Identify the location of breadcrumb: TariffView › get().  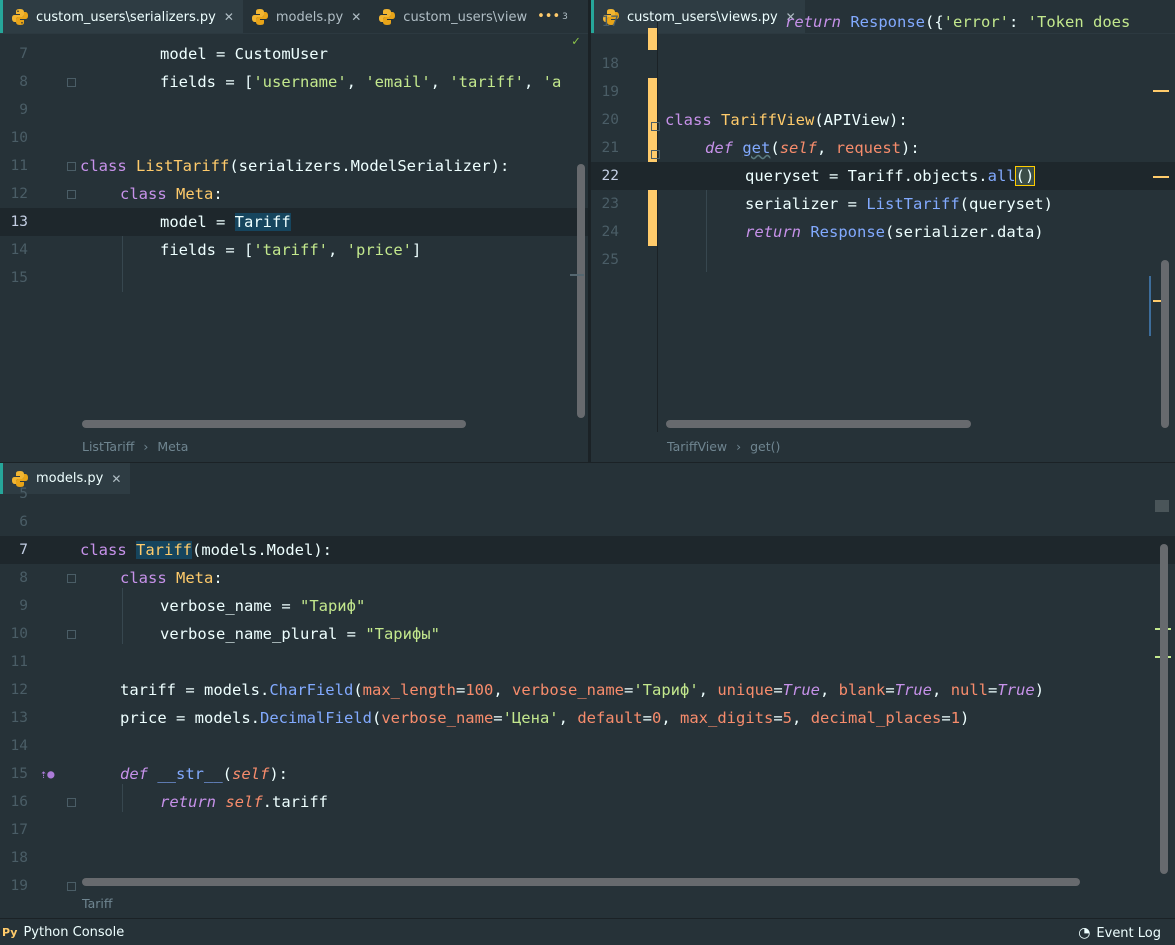
(723, 446).